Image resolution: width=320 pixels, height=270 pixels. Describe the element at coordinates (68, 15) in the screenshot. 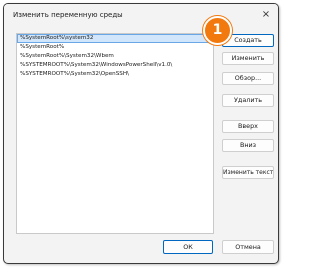

I see `dialog-title: Изменить переменную среды` at that location.